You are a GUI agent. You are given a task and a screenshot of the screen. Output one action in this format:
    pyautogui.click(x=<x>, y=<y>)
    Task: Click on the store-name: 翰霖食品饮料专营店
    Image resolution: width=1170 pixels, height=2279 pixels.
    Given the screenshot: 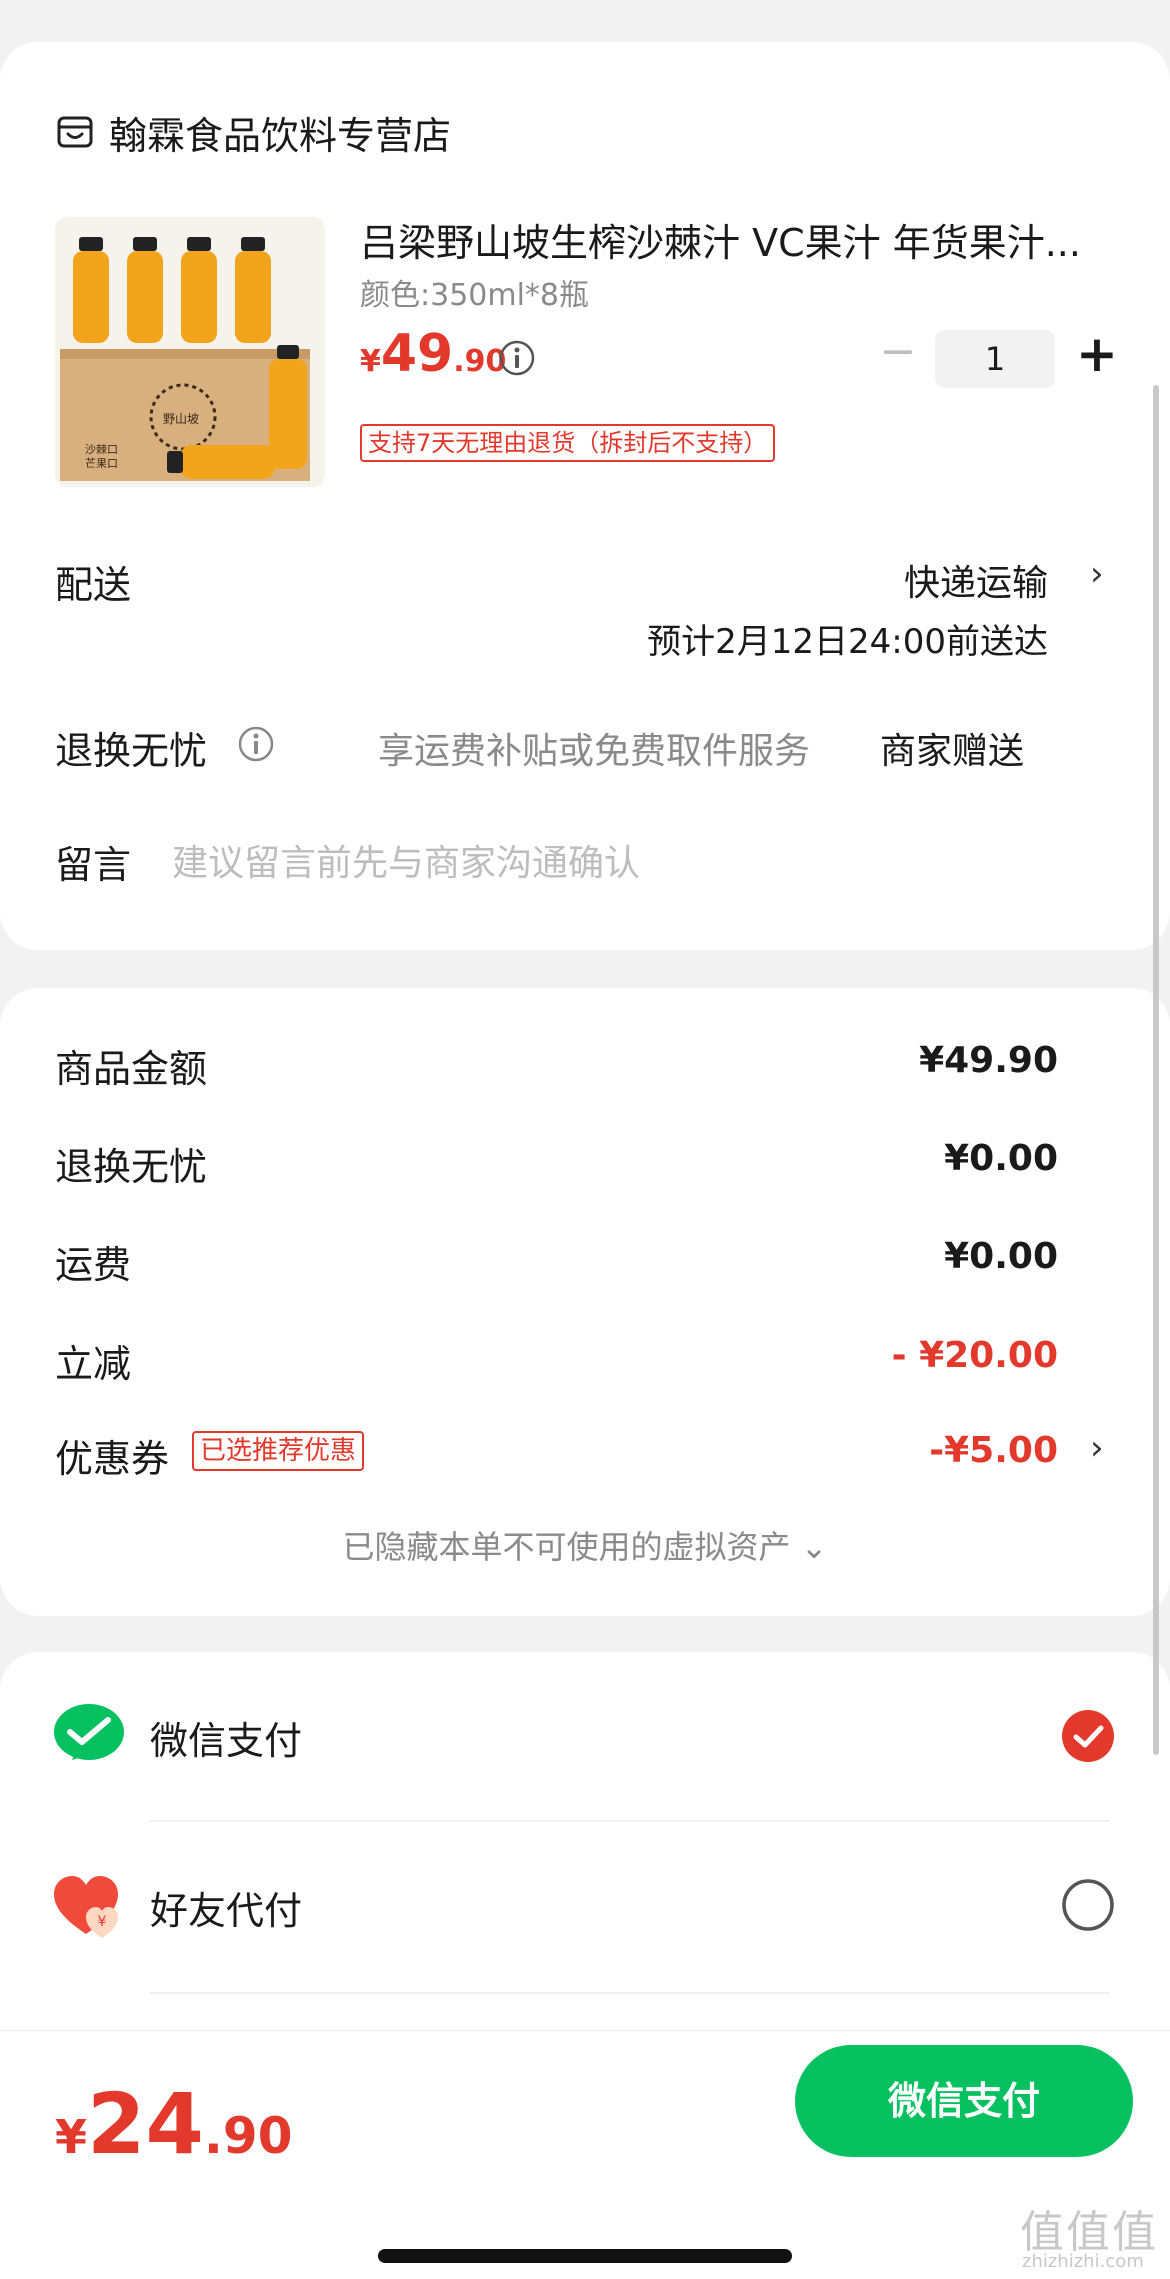 What is the action you would take?
    pyautogui.click(x=280, y=135)
    